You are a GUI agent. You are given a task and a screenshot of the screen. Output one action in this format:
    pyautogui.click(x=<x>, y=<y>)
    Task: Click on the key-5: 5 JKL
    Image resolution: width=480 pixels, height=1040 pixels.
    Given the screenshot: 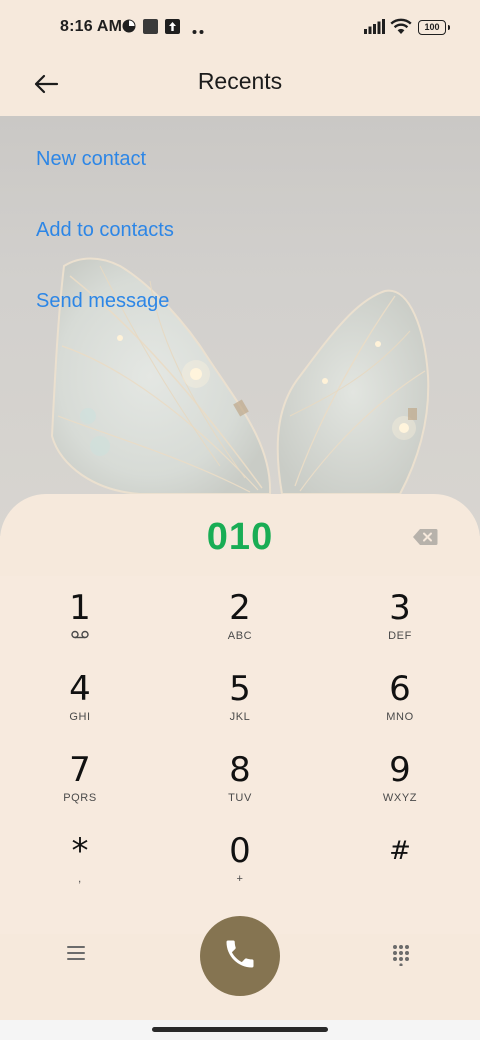 What is the action you would take?
    pyautogui.click(x=240, y=697)
    